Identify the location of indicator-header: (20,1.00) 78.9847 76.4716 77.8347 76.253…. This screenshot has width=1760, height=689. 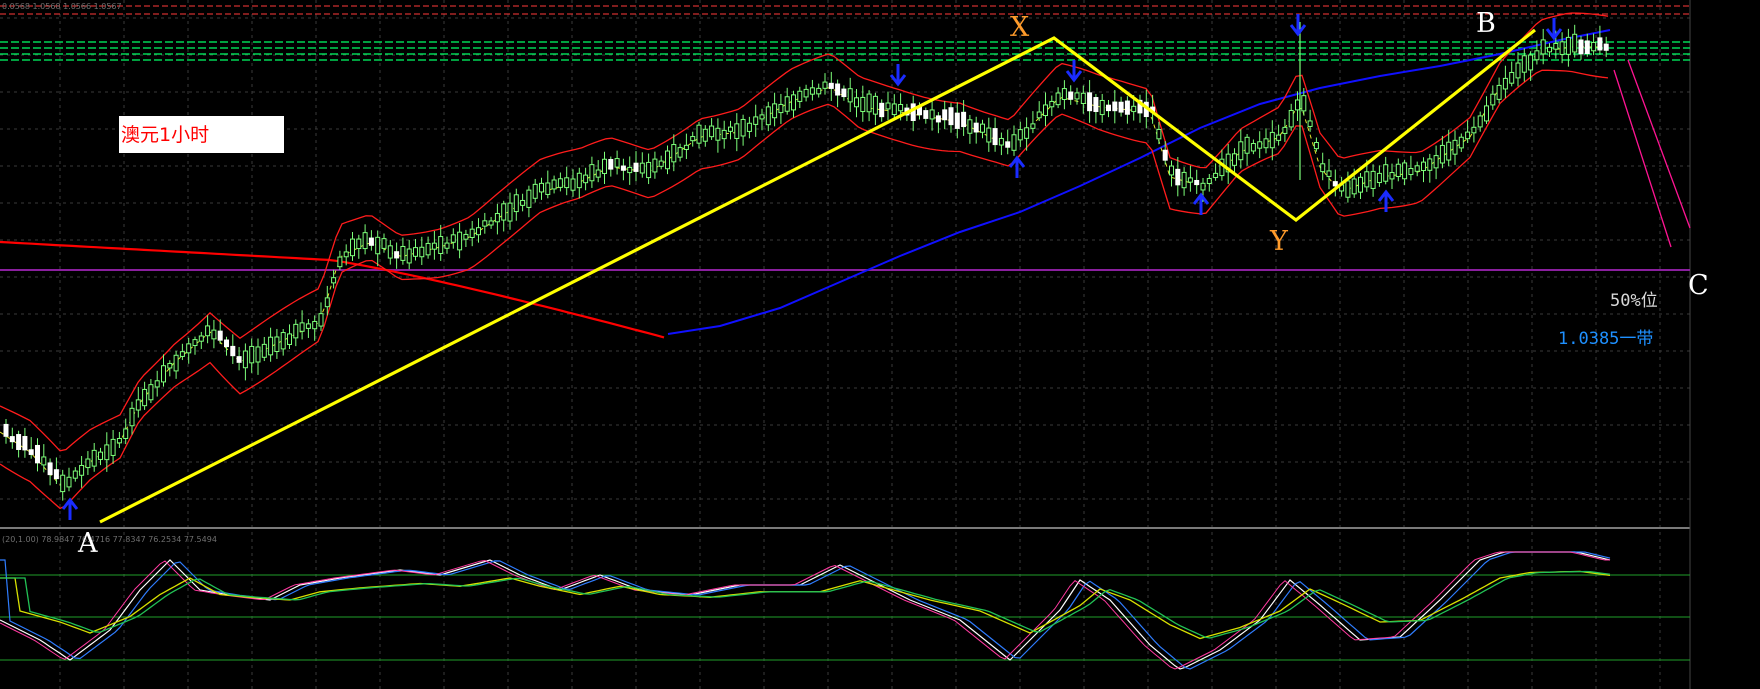
(109, 539).